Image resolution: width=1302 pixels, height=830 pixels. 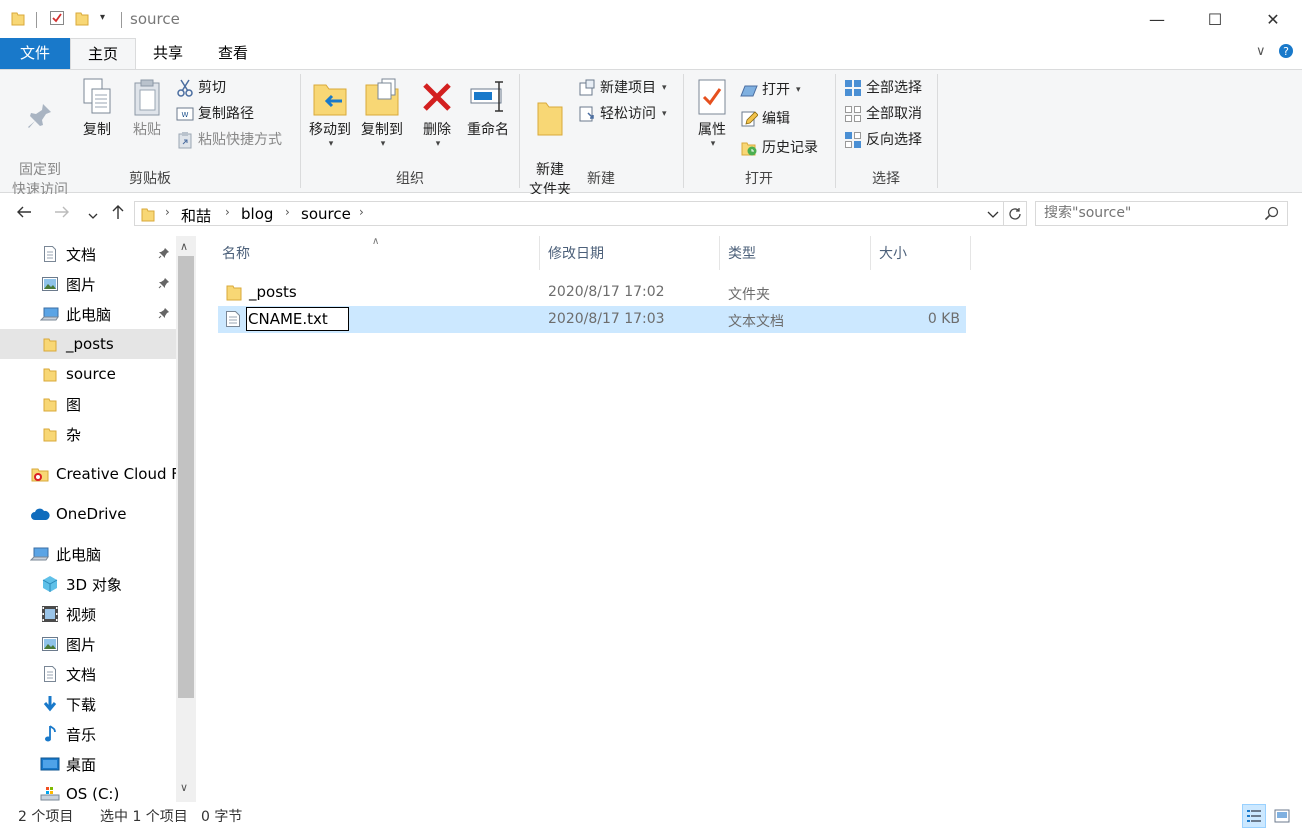 What do you see at coordinates (102, 17) in the screenshot?
I see `customize-quick-access-icon: ▾` at bounding box center [102, 17].